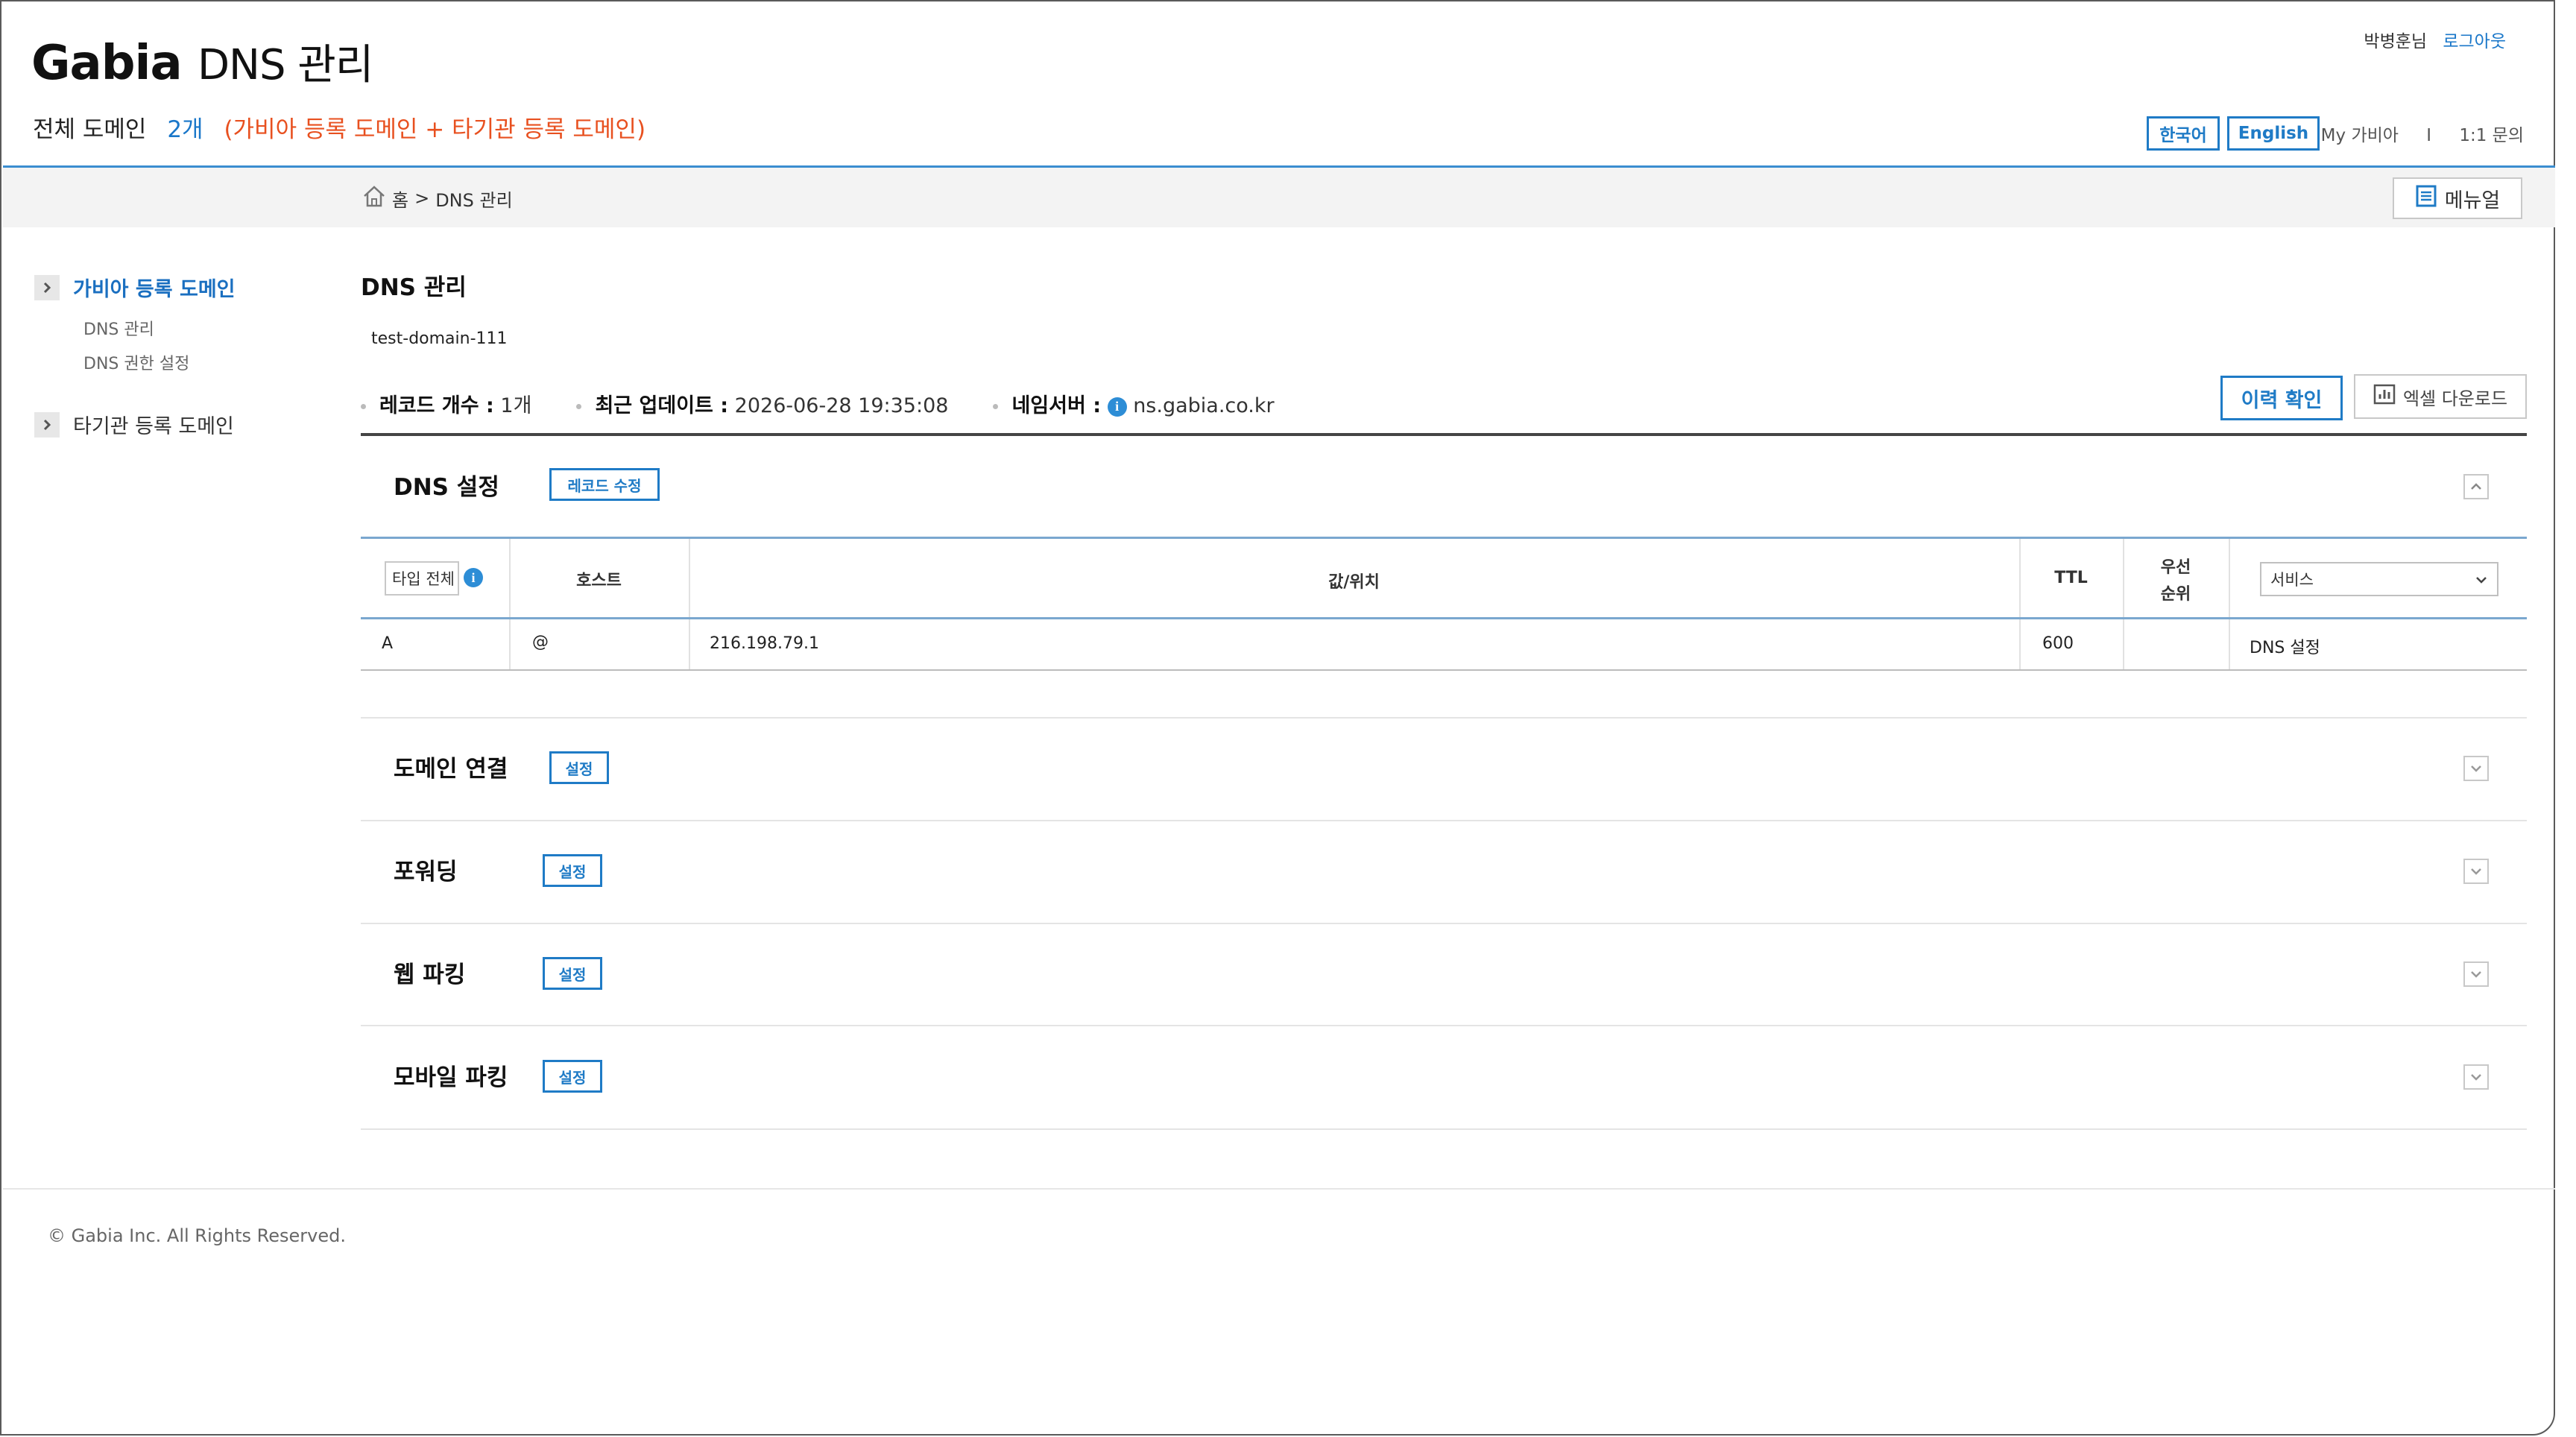  Describe the element at coordinates (118, 328) in the screenshot. I see `sidebar-subitem-dns-manage: DNS 관리` at that location.